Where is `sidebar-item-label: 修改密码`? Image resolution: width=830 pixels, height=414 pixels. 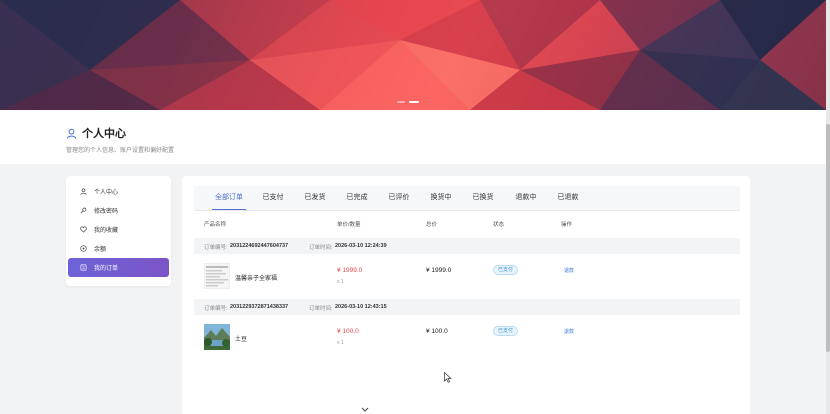 sidebar-item-label: 修改密码 is located at coordinates (106, 212).